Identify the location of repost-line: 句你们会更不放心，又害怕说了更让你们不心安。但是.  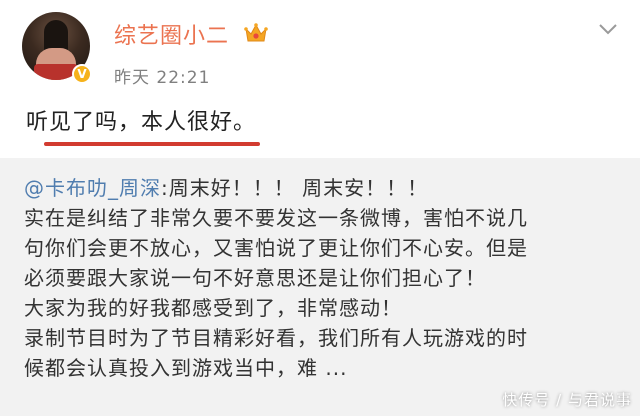
(276, 248).